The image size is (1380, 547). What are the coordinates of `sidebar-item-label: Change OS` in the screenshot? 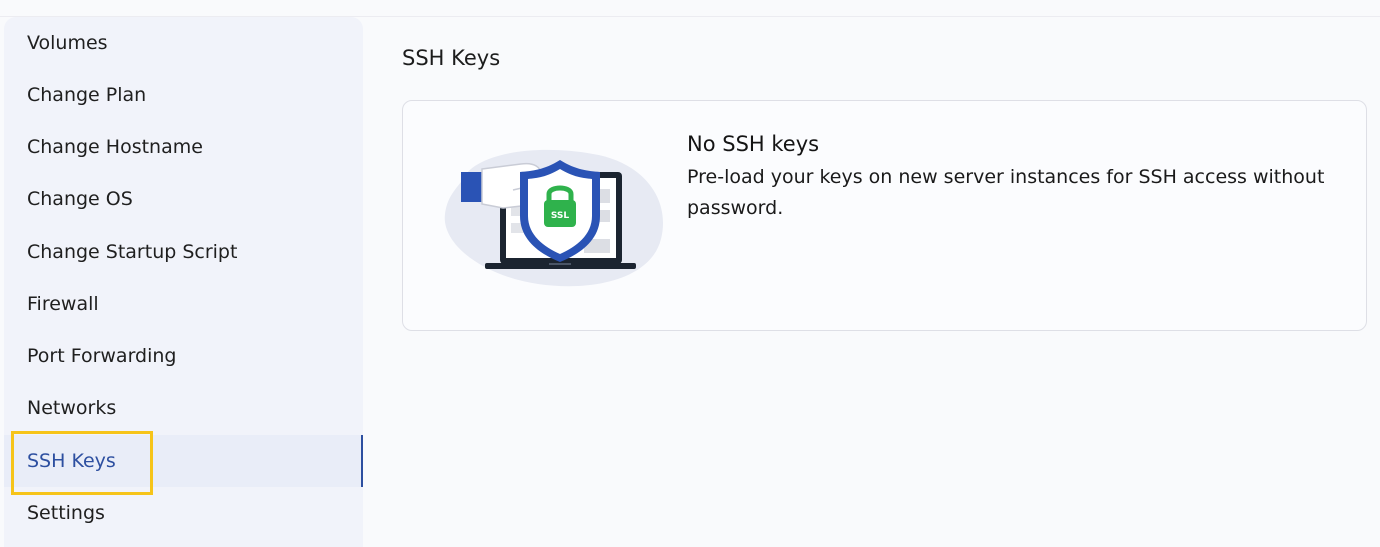 It's located at (80, 199).